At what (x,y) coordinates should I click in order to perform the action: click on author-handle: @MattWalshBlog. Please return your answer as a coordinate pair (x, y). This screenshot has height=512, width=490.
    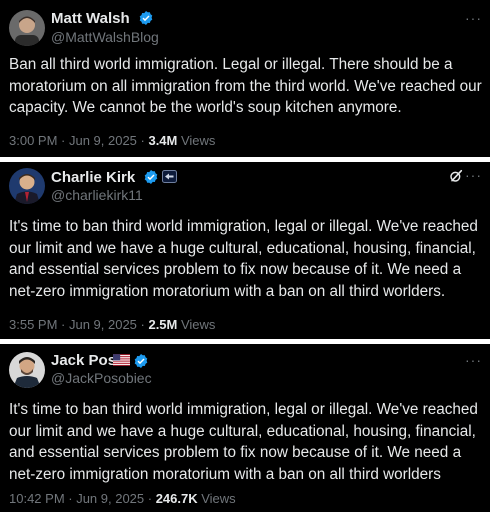
    Looking at the image, I should click on (105, 37).